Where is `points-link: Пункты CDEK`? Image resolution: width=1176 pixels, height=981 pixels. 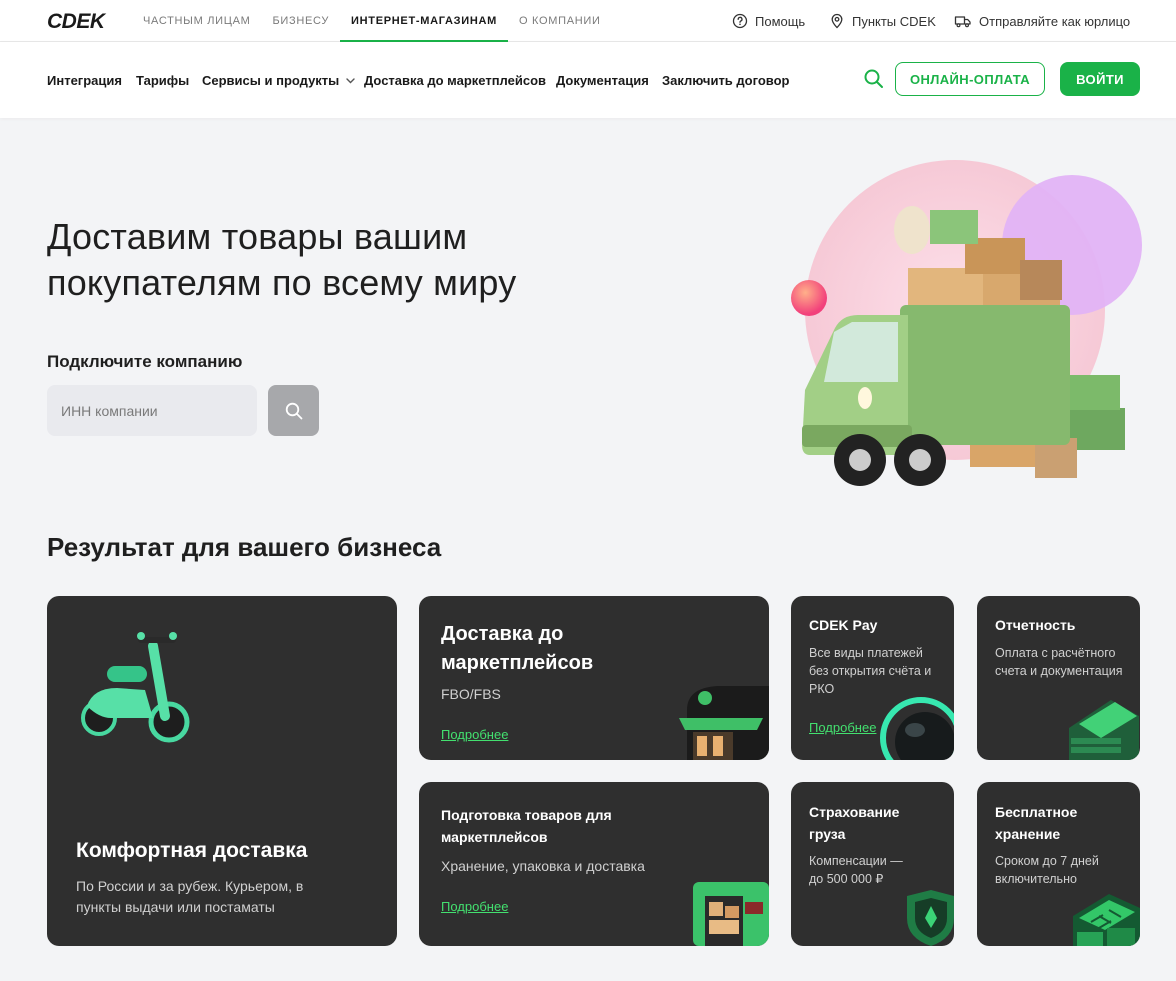
points-link: Пункты CDEK is located at coordinates (882, 21).